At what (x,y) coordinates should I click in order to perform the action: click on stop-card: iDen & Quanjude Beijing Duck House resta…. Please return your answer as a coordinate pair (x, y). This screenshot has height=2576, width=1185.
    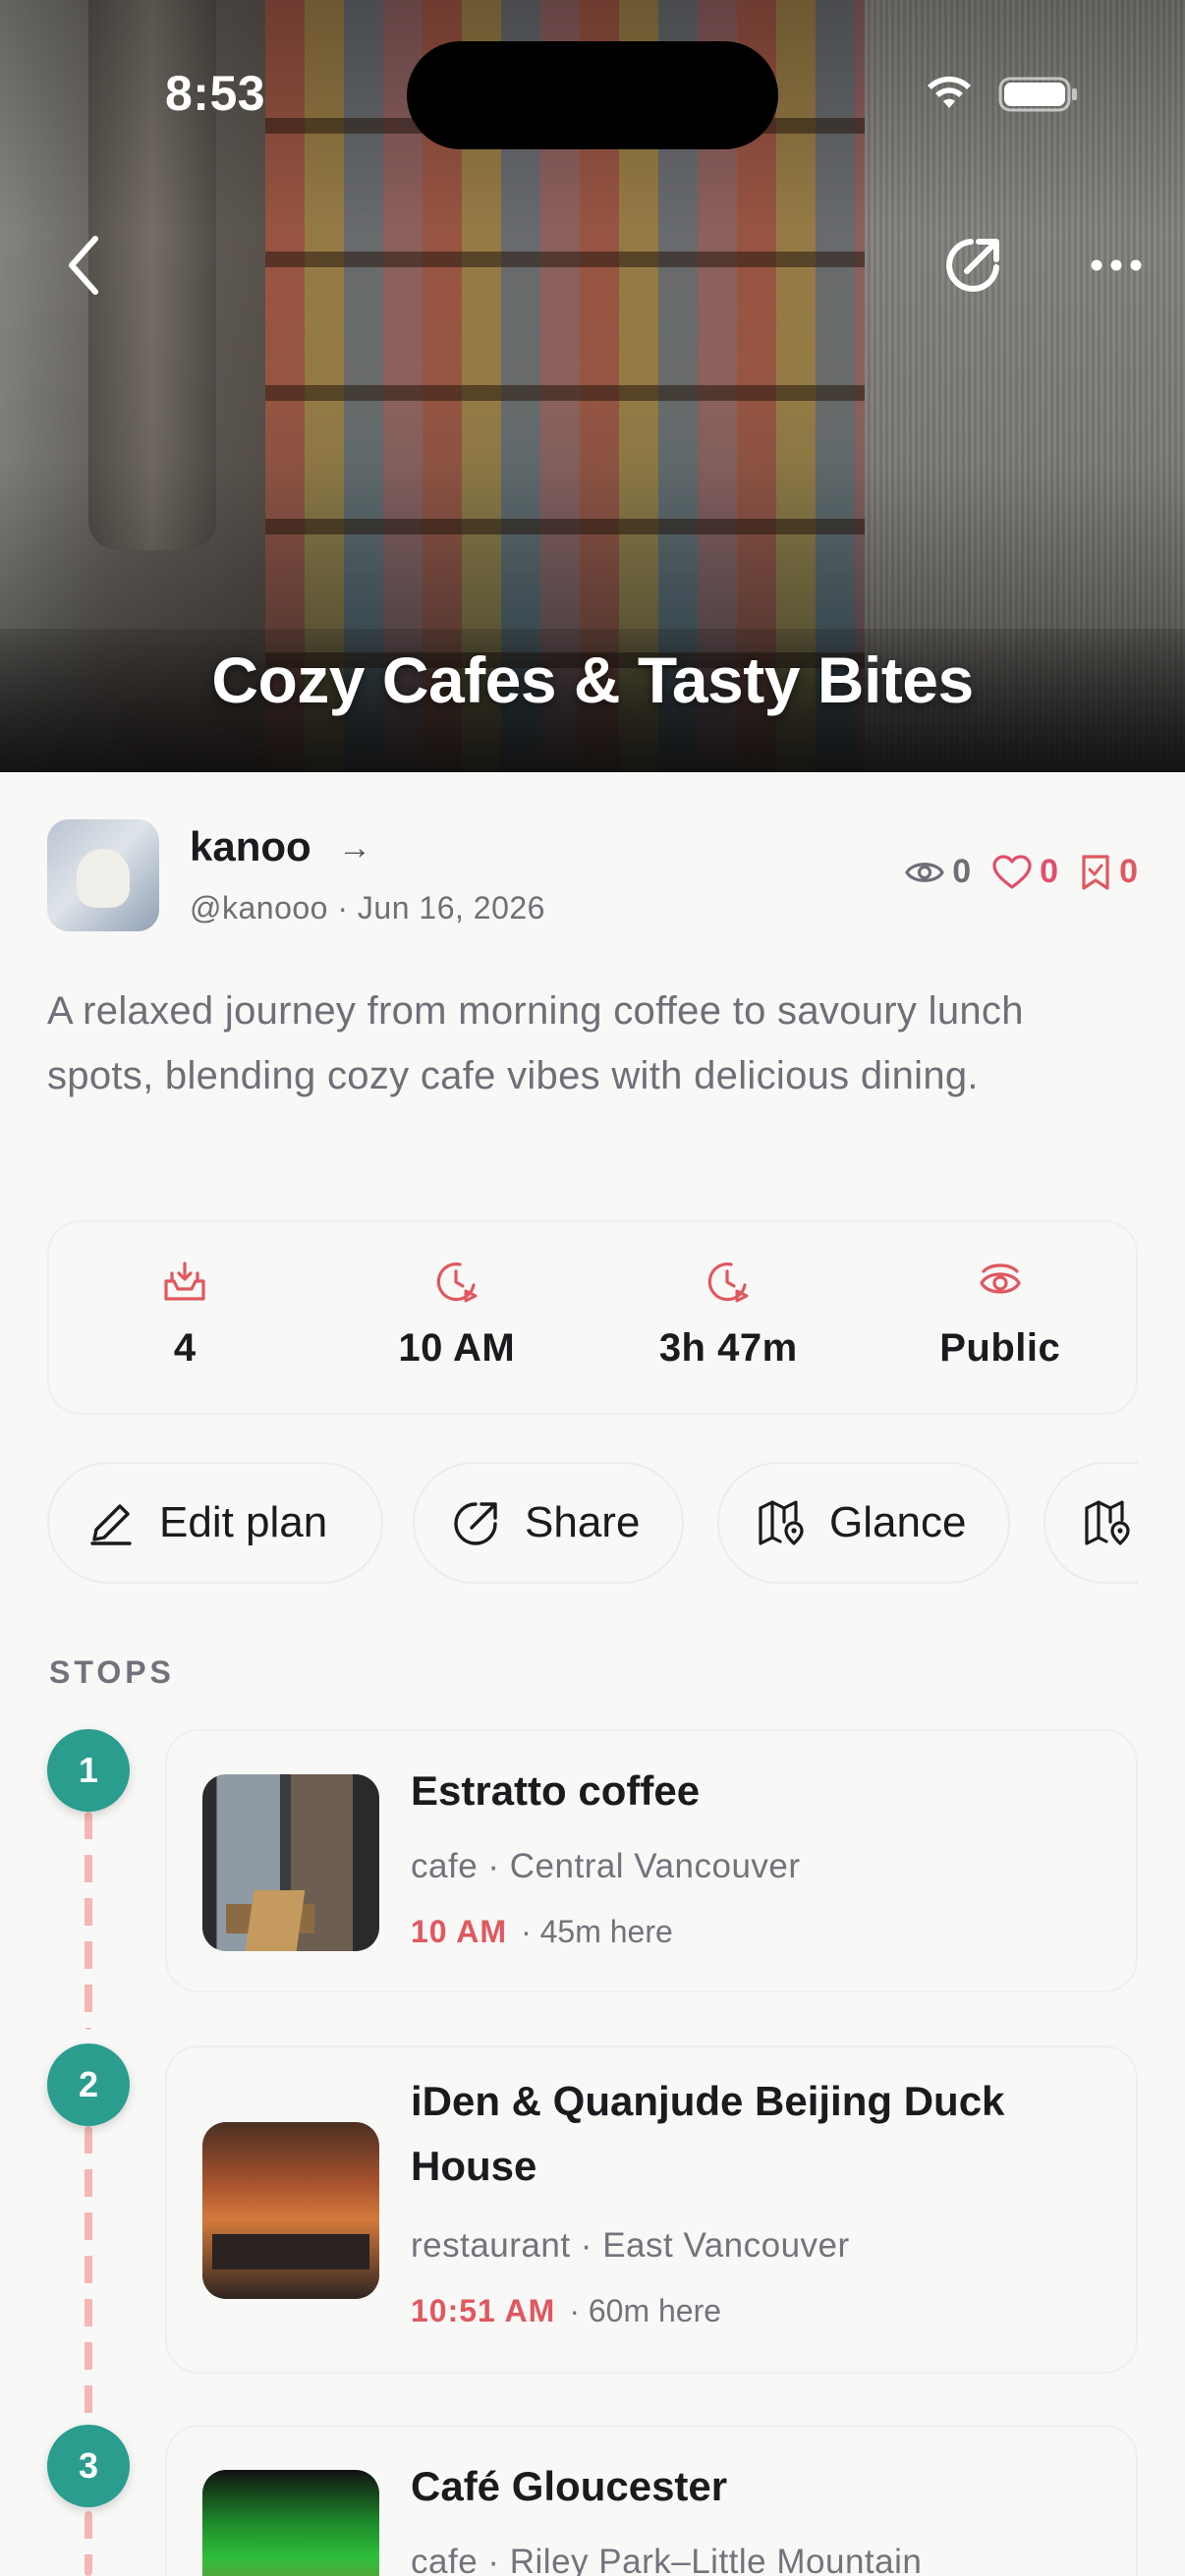
    Looking at the image, I should click on (652, 2209).